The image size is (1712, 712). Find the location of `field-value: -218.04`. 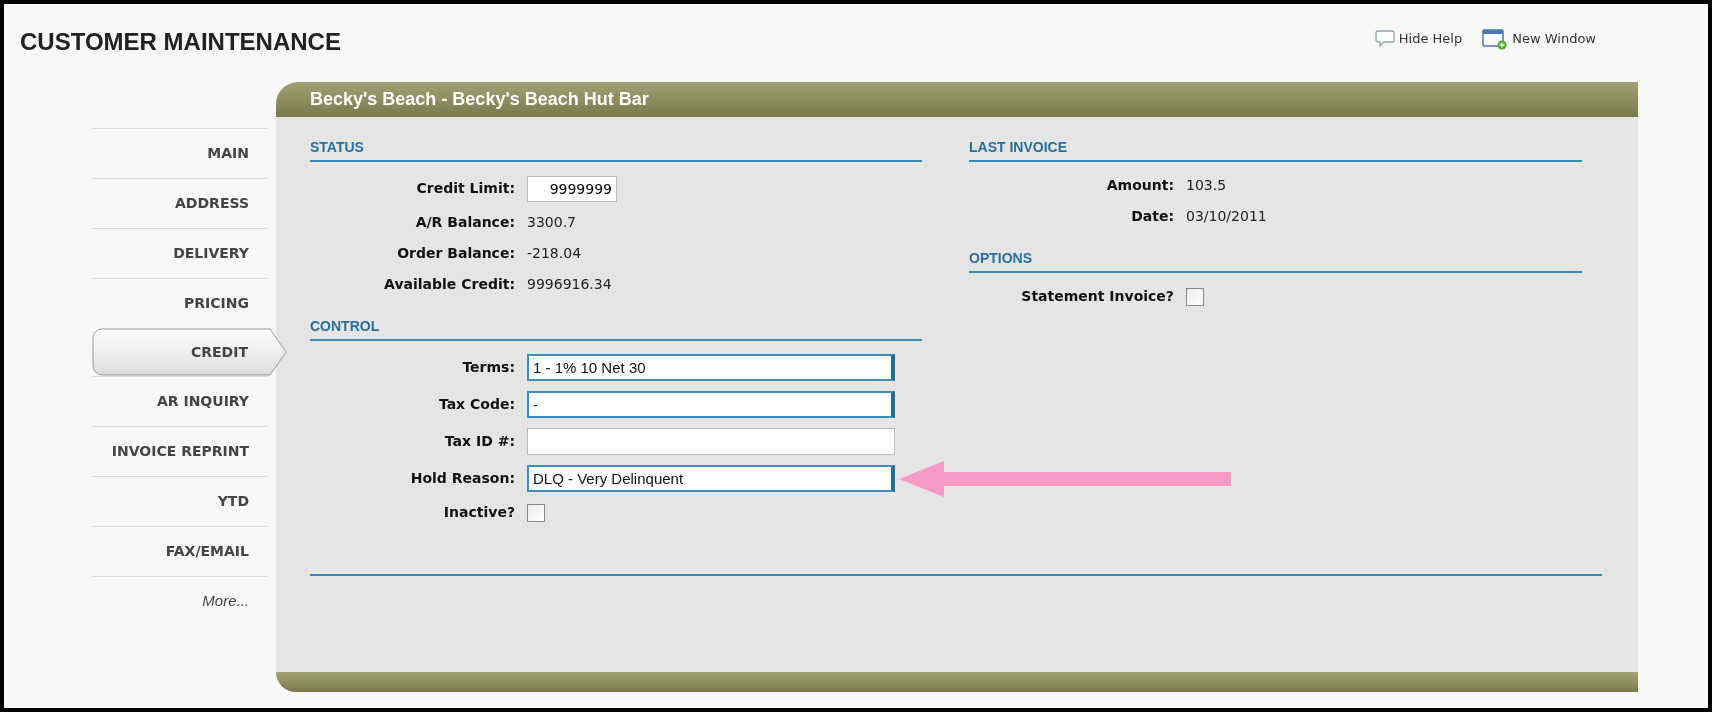

field-value: -218.04 is located at coordinates (554, 253).